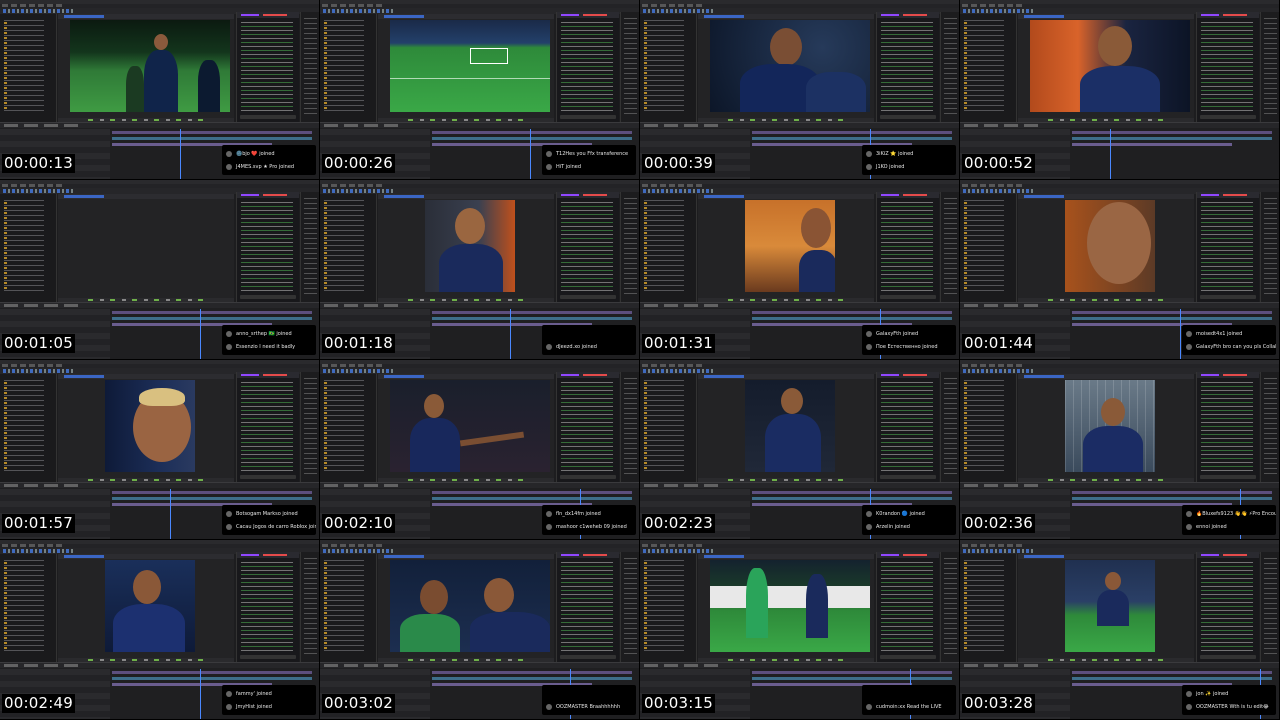 This screenshot has width=1280, height=720. What do you see at coordinates (589, 340) in the screenshot?
I see `join-notification: dJeezd.xo joined` at bounding box center [589, 340].